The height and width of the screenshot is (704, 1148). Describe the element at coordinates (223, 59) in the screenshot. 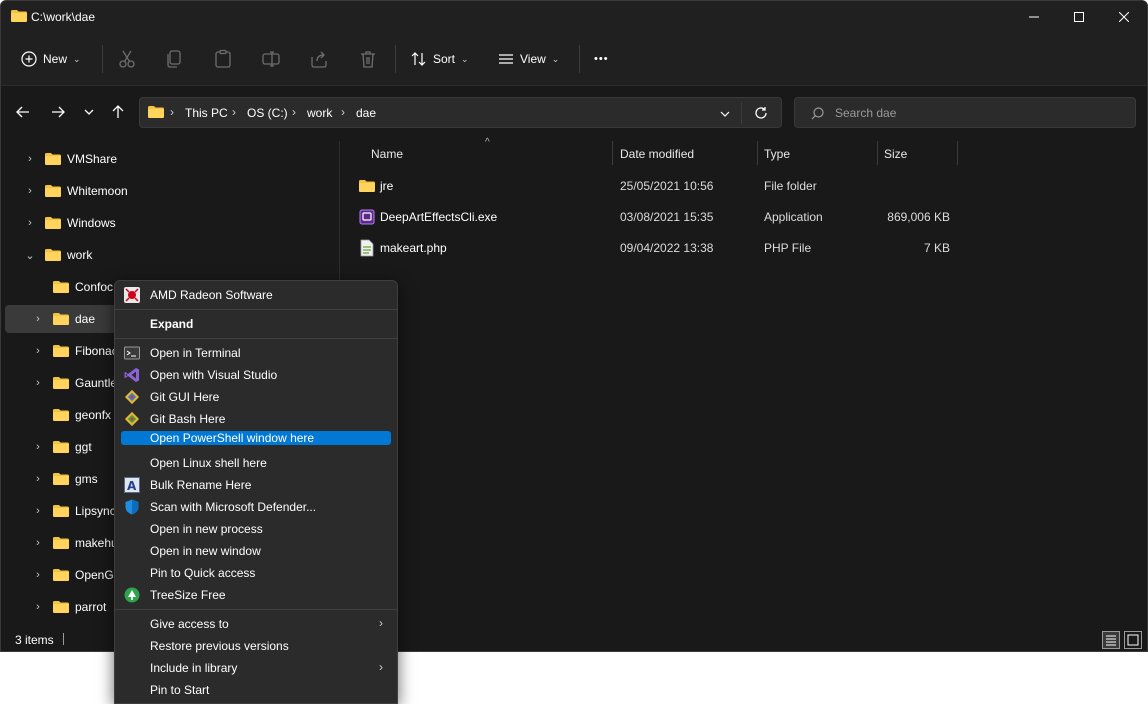

I see `paste-icon` at that location.